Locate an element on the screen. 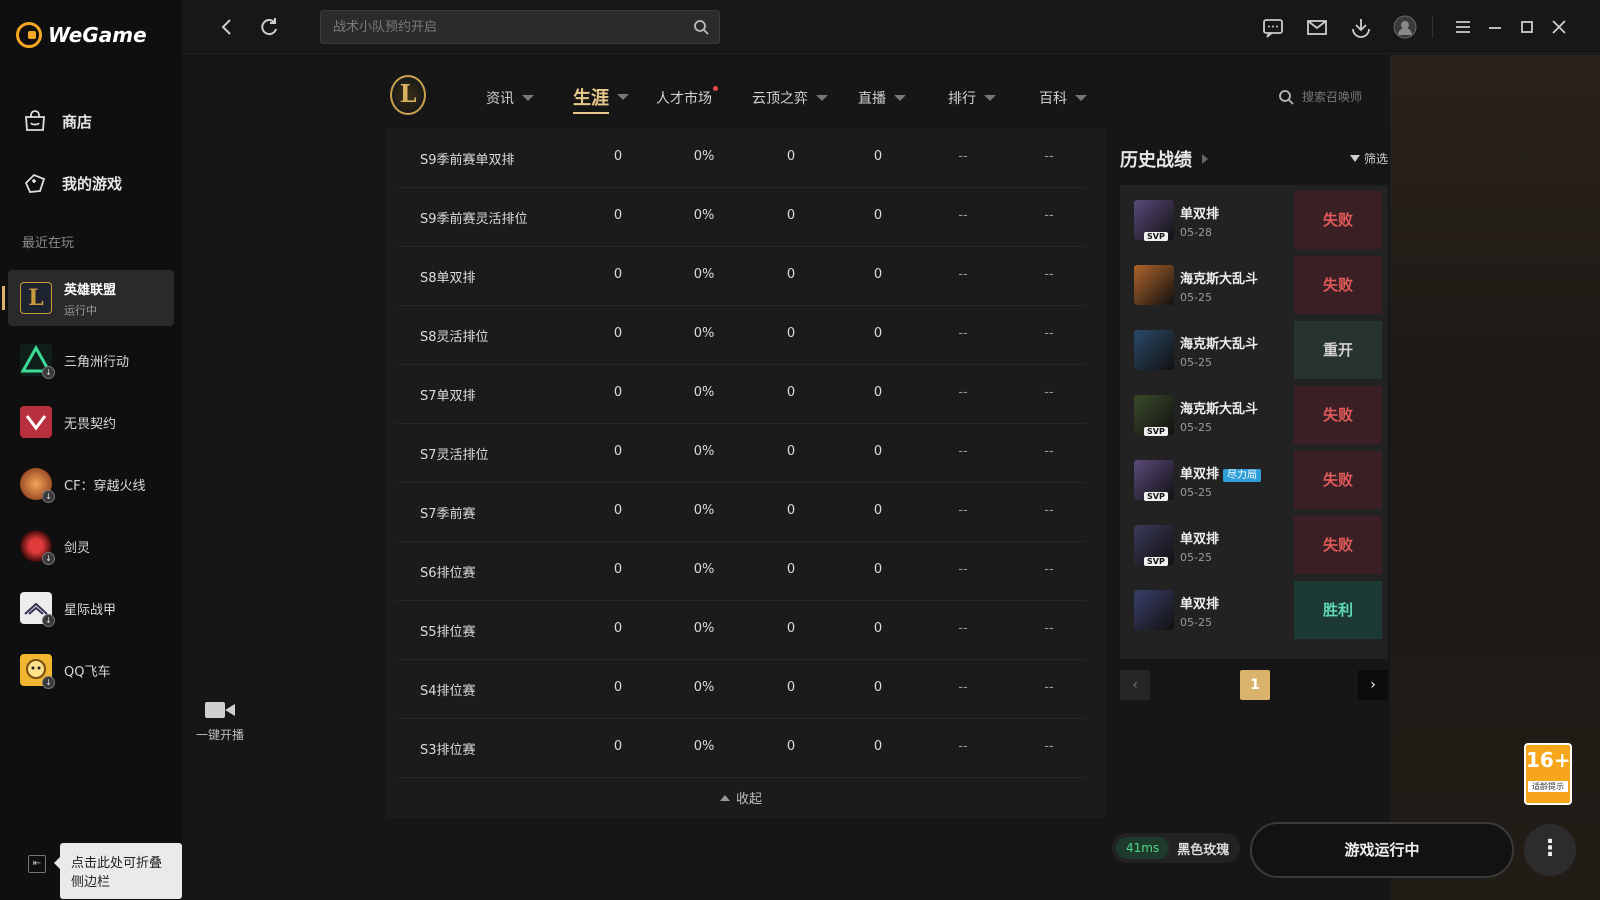 This screenshot has height=900, width=1600. sidebar-game-valorant: 无畏契约 is located at coordinates (91, 422).